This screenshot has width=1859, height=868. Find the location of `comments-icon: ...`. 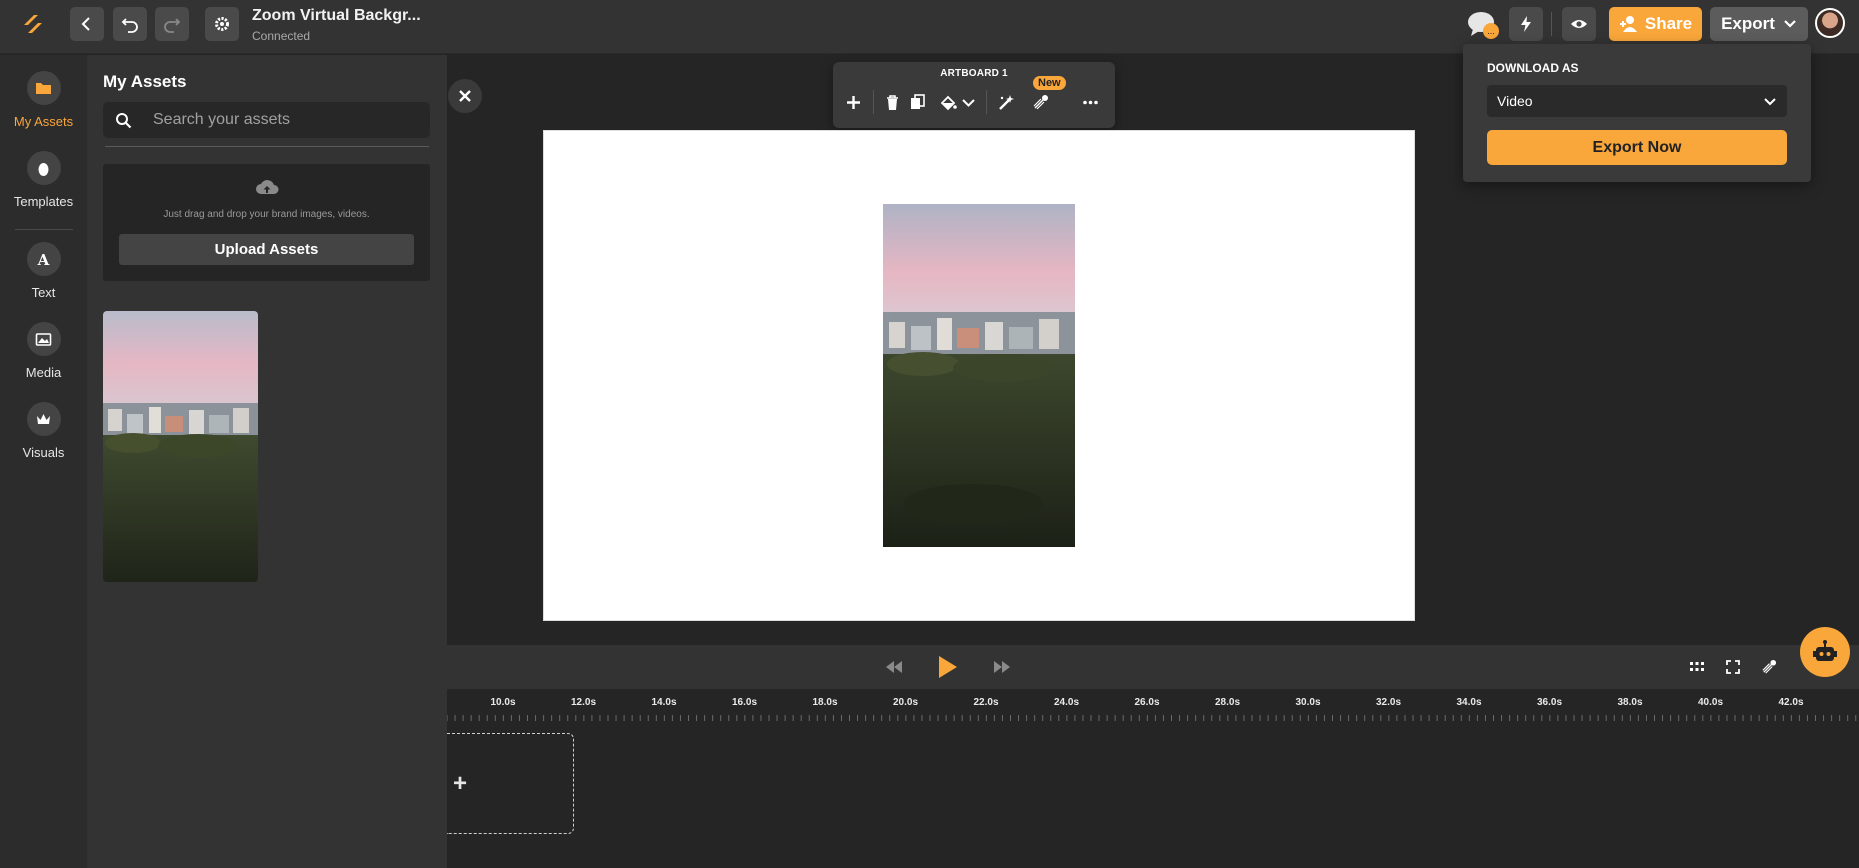

comments-icon: ... is located at coordinates (1484, 25).